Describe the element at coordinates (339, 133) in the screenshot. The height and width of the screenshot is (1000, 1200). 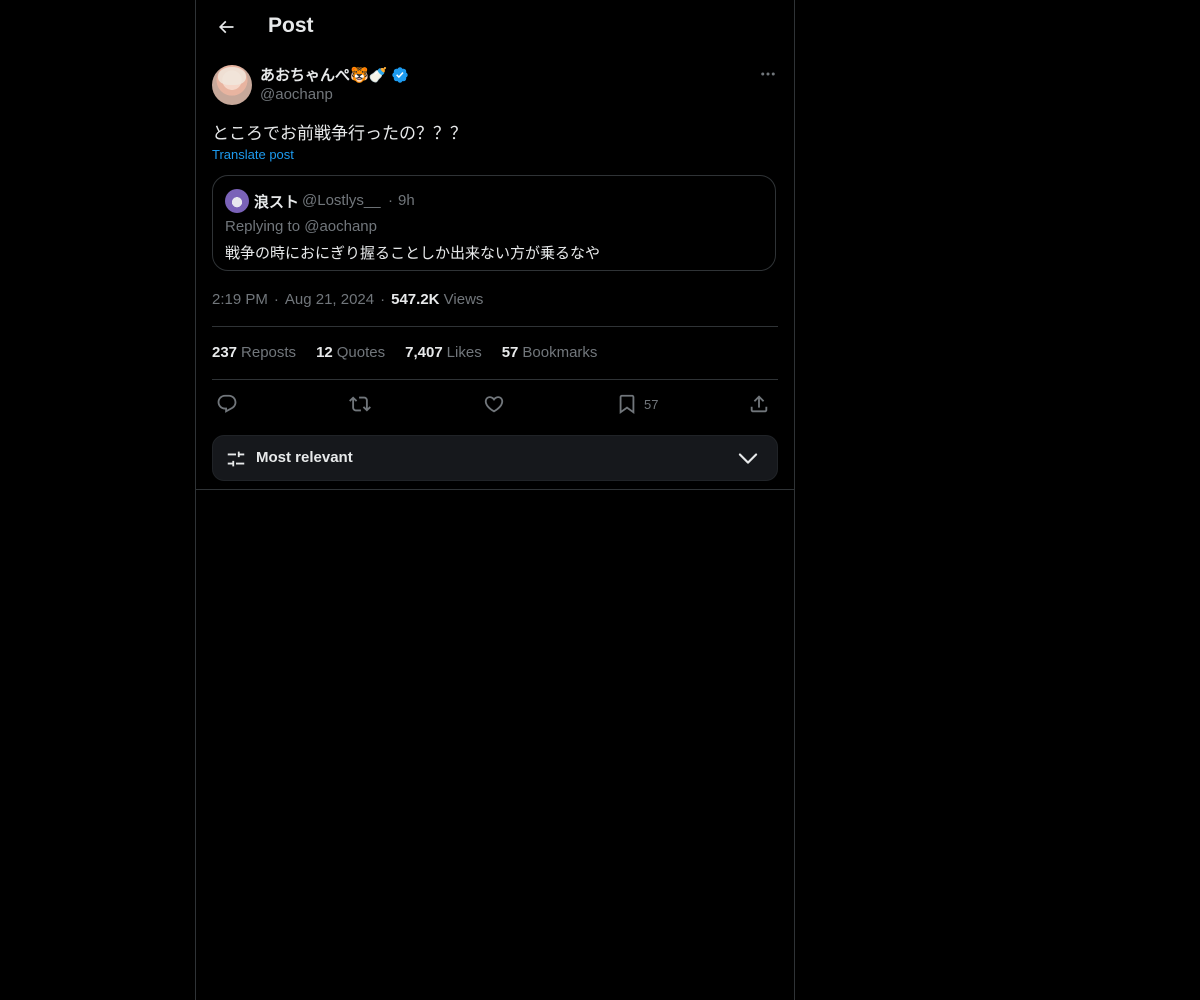
I see `post-text: ところでお前戦争行ったの？？？` at that location.